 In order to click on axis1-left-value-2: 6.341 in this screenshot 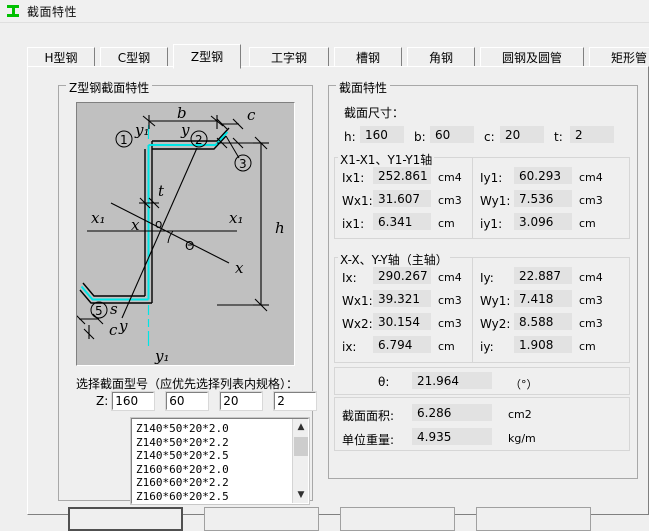, I will do `click(402, 221)`.